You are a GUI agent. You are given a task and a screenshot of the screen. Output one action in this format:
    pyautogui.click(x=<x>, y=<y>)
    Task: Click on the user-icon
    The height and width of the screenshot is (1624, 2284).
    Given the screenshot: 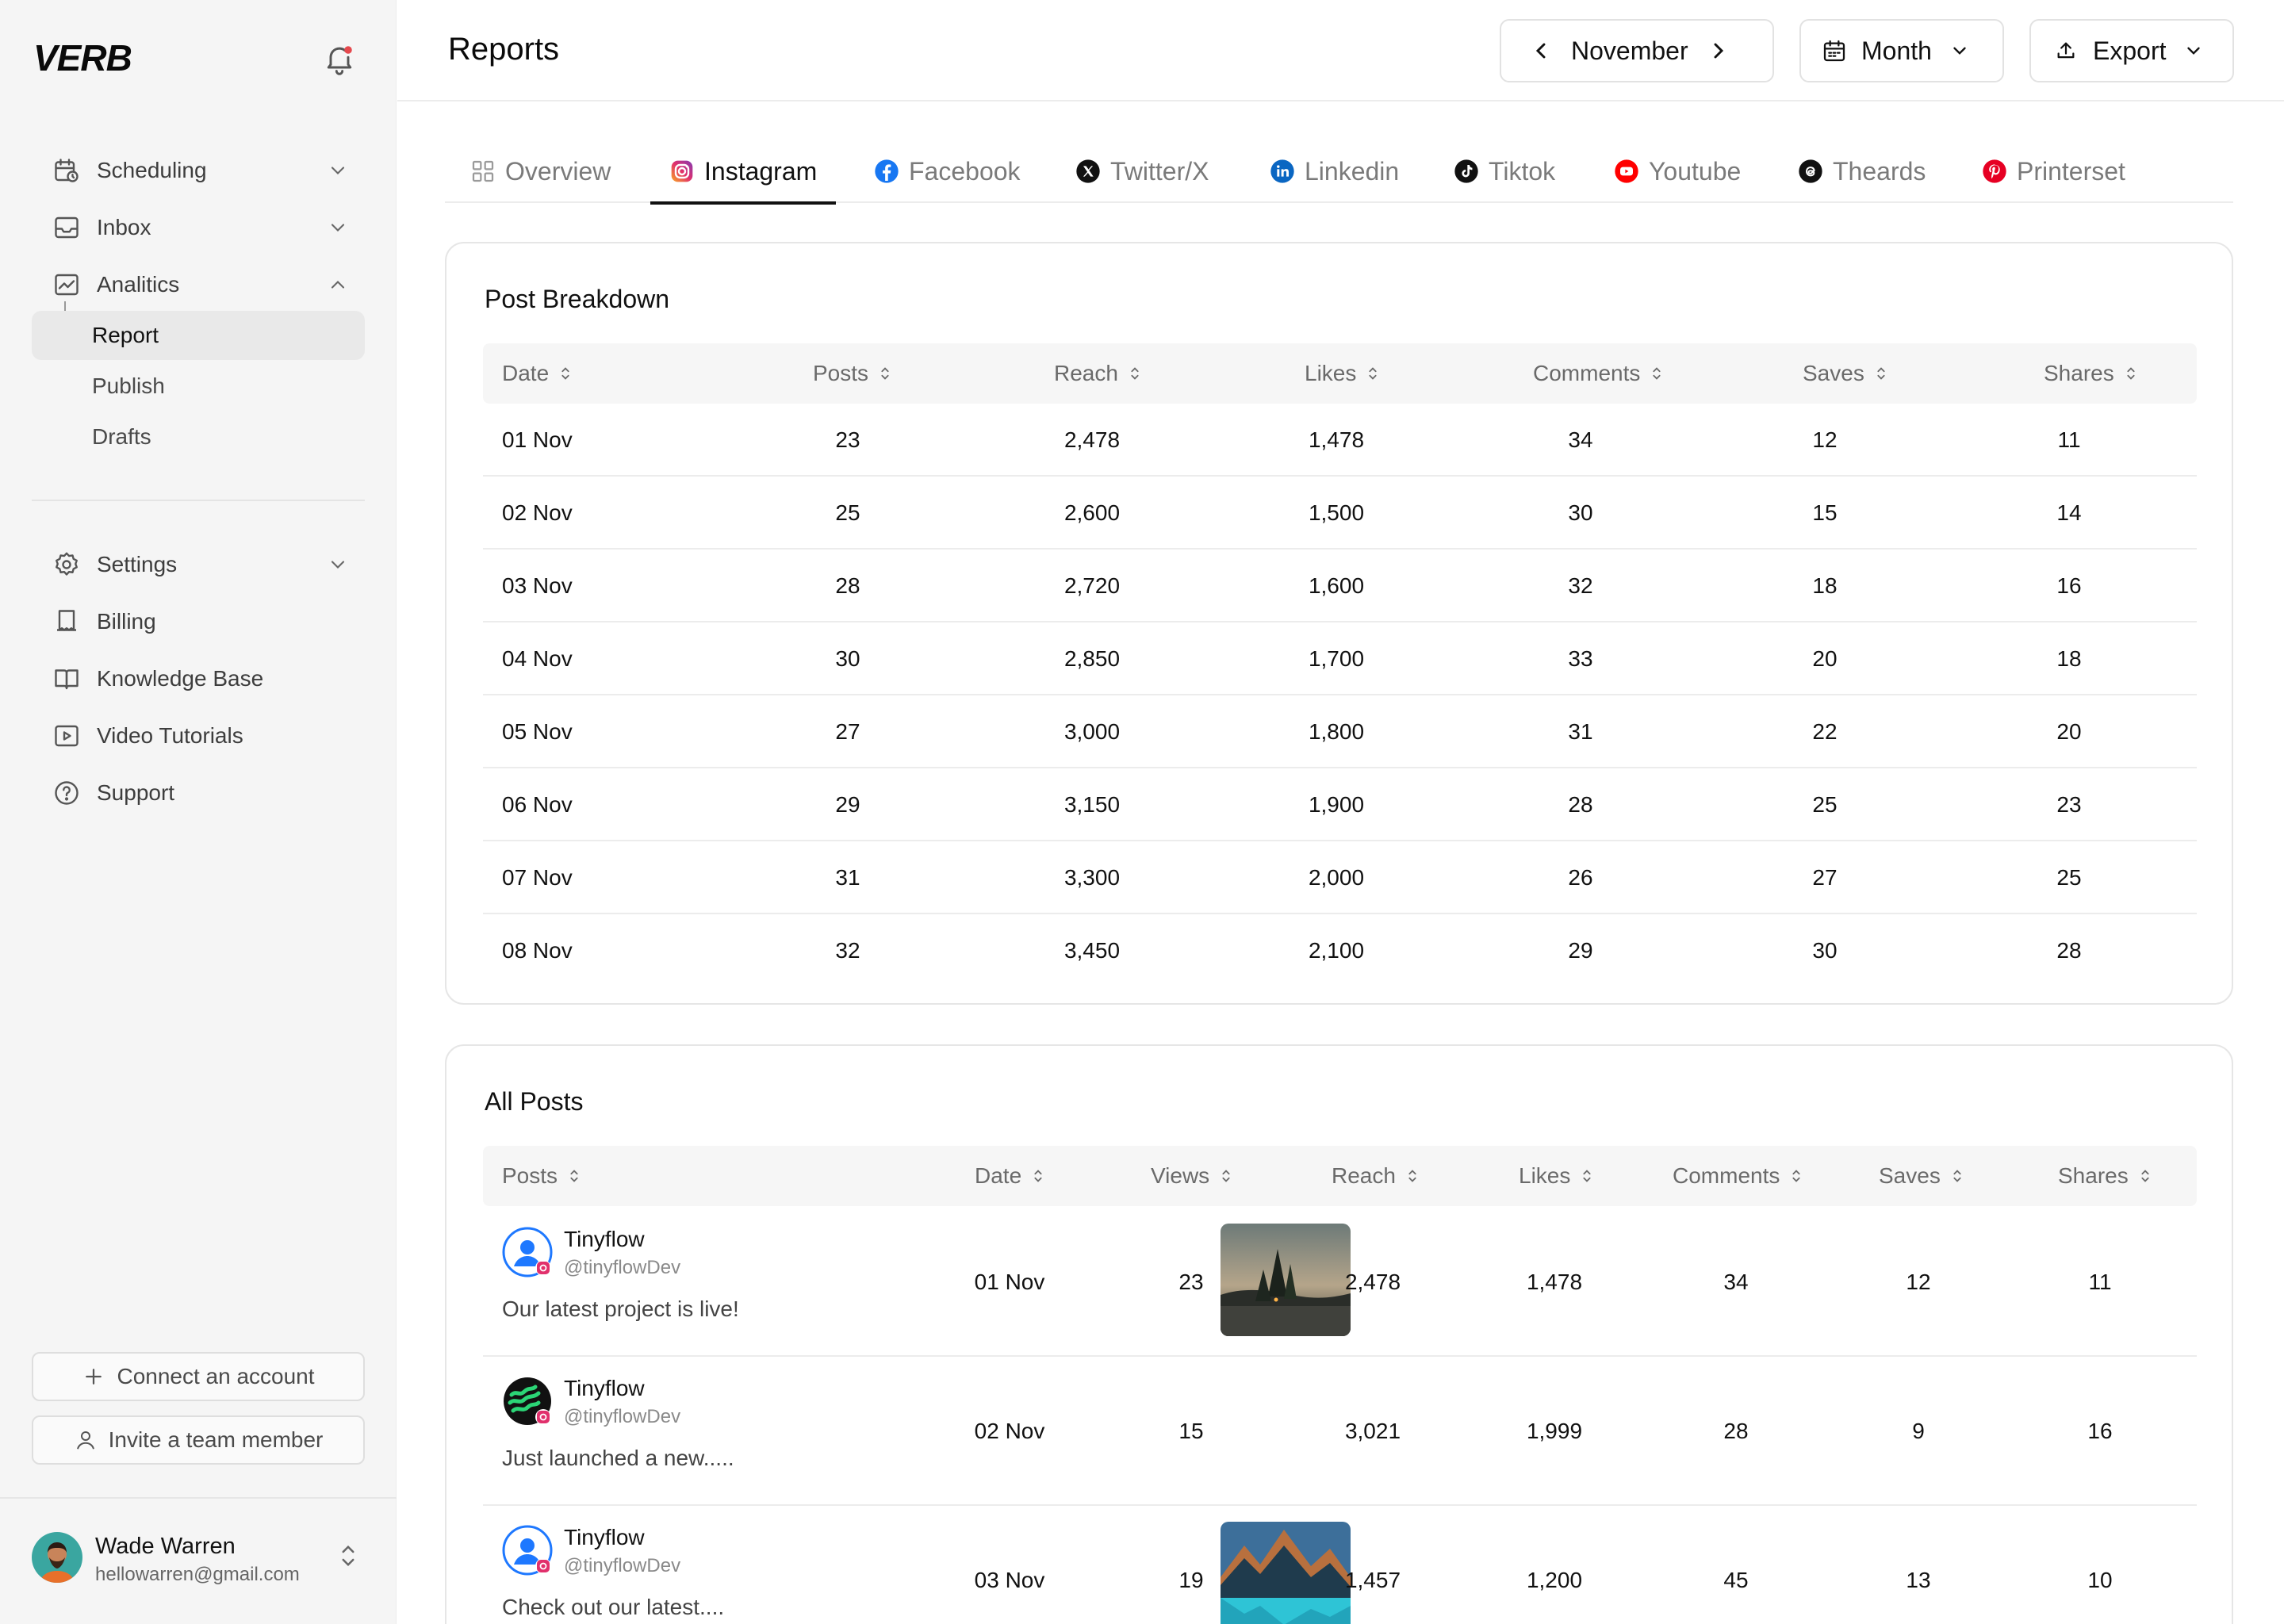 What is the action you would take?
    pyautogui.click(x=85, y=1440)
    